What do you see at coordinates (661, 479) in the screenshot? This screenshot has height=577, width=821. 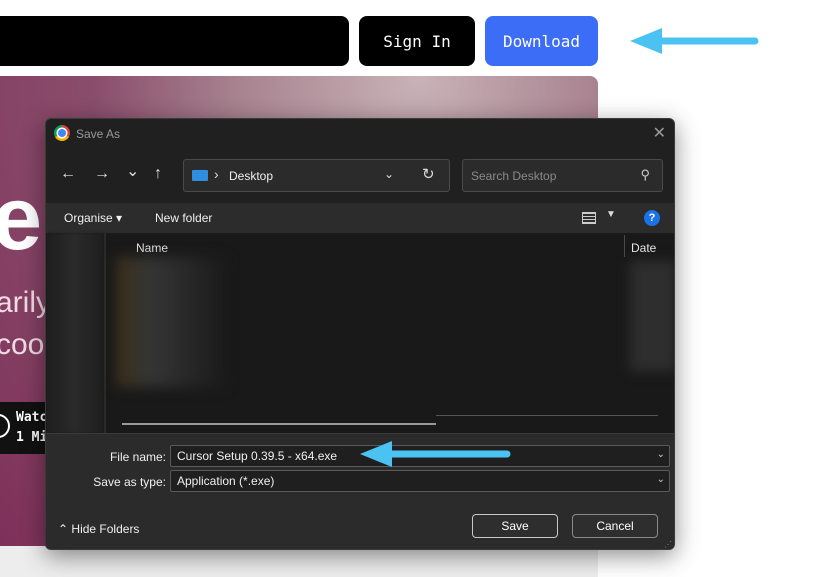 I see `save-as-type-dropdown-icon: ⌄` at bounding box center [661, 479].